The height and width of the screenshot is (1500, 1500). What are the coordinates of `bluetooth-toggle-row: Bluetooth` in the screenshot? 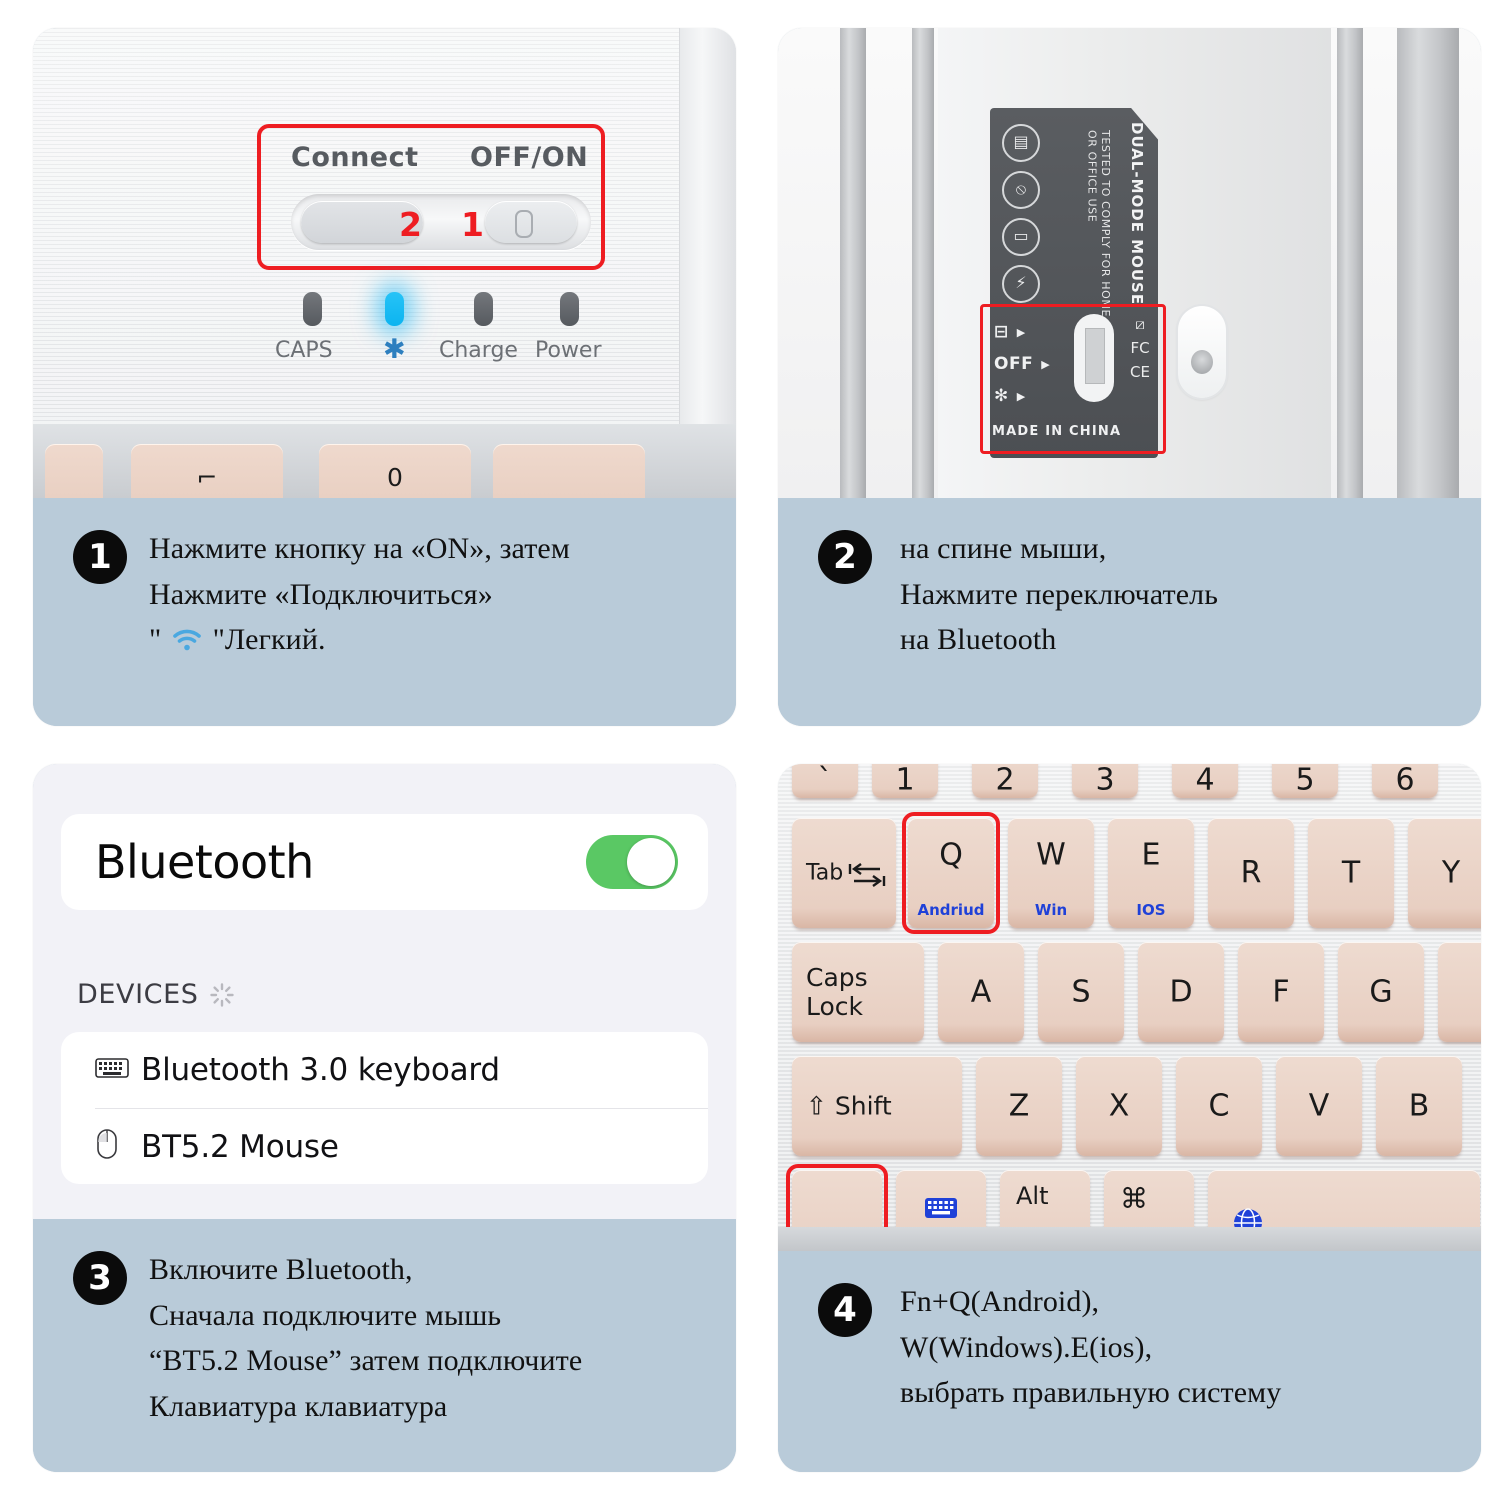 It's located at (384, 862).